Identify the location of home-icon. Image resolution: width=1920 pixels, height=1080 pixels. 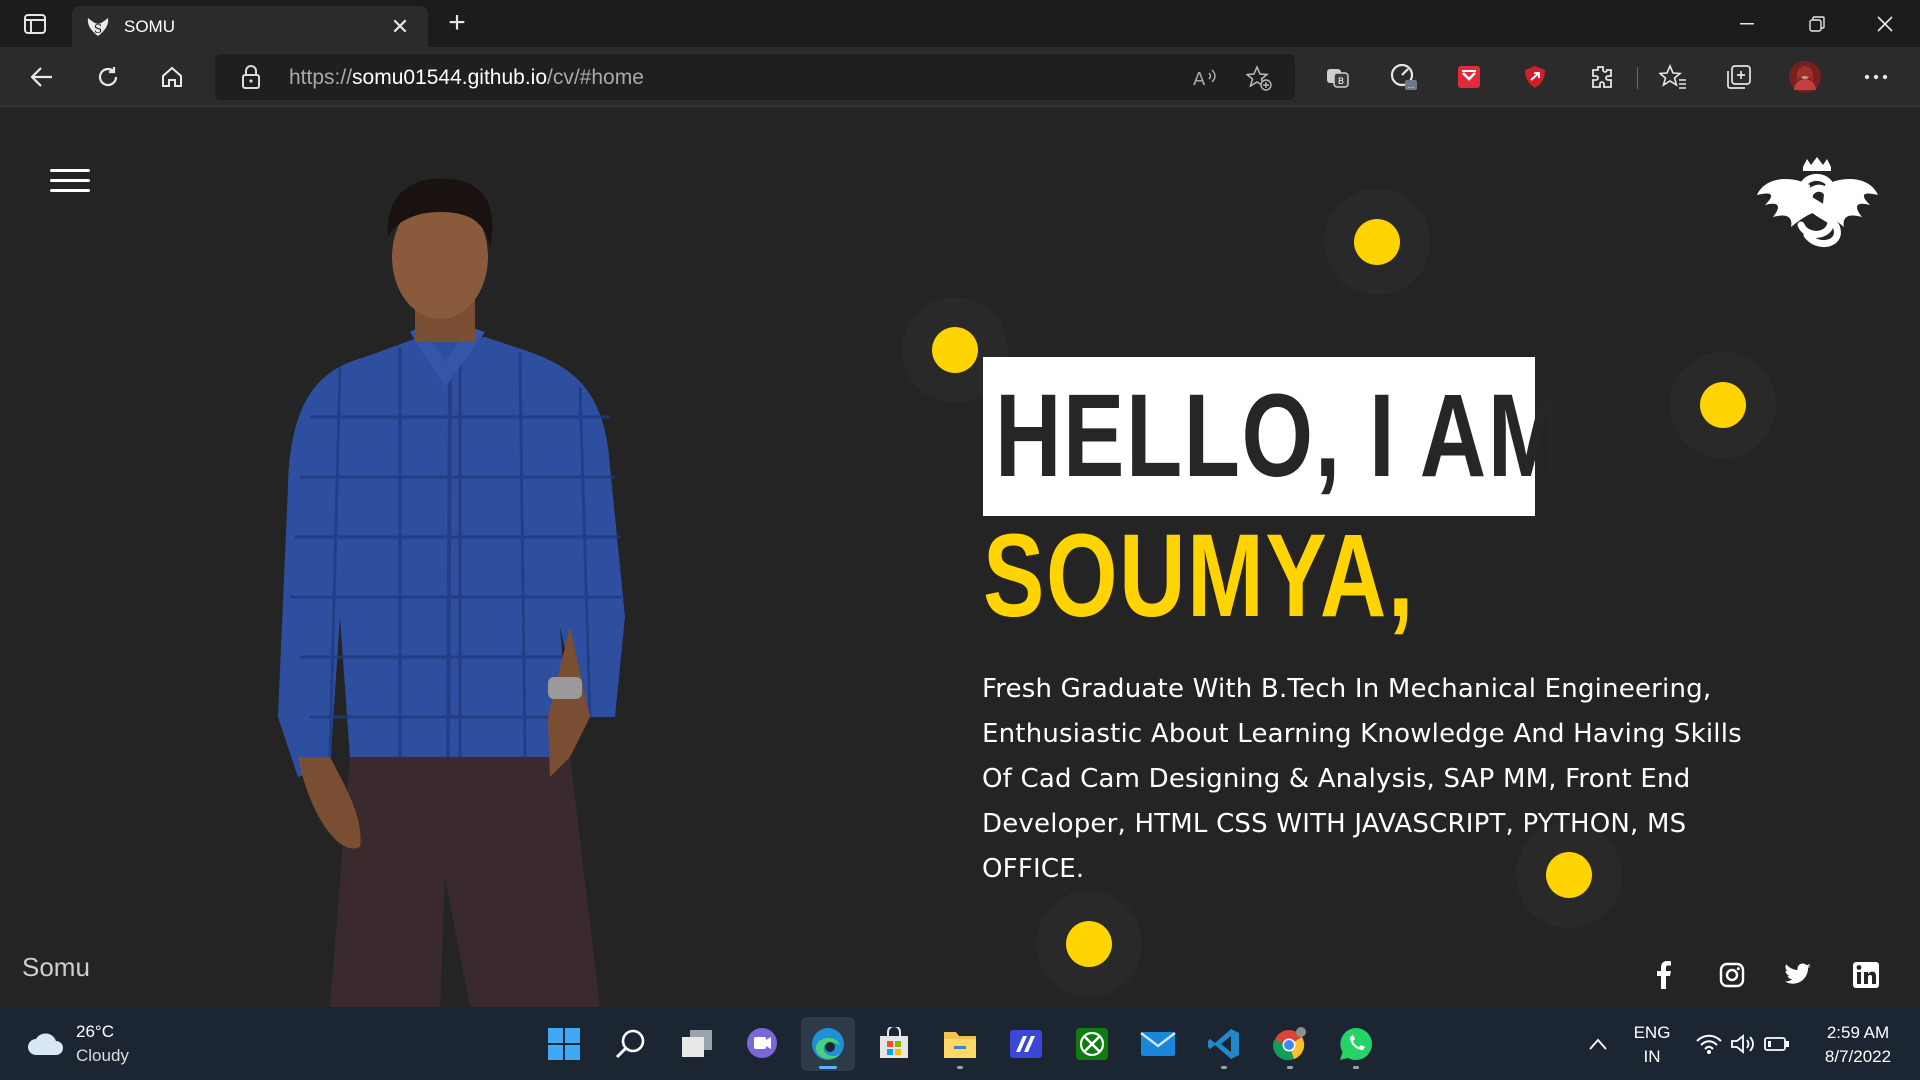
(172, 76).